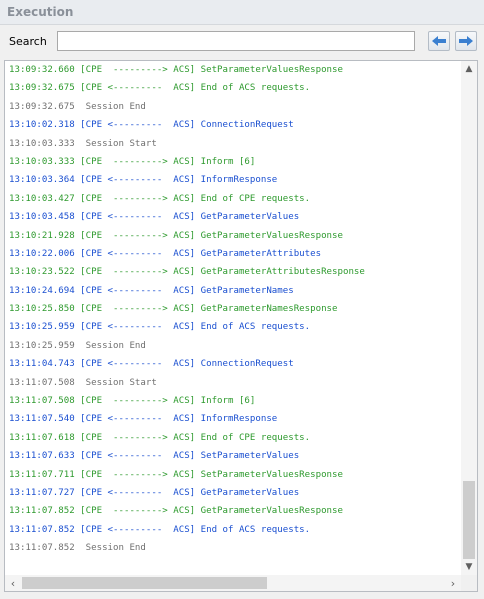 Image resolution: width=484 pixels, height=599 pixels. I want to click on log-line: 13:10:03.333 Session Start, so click(83, 143).